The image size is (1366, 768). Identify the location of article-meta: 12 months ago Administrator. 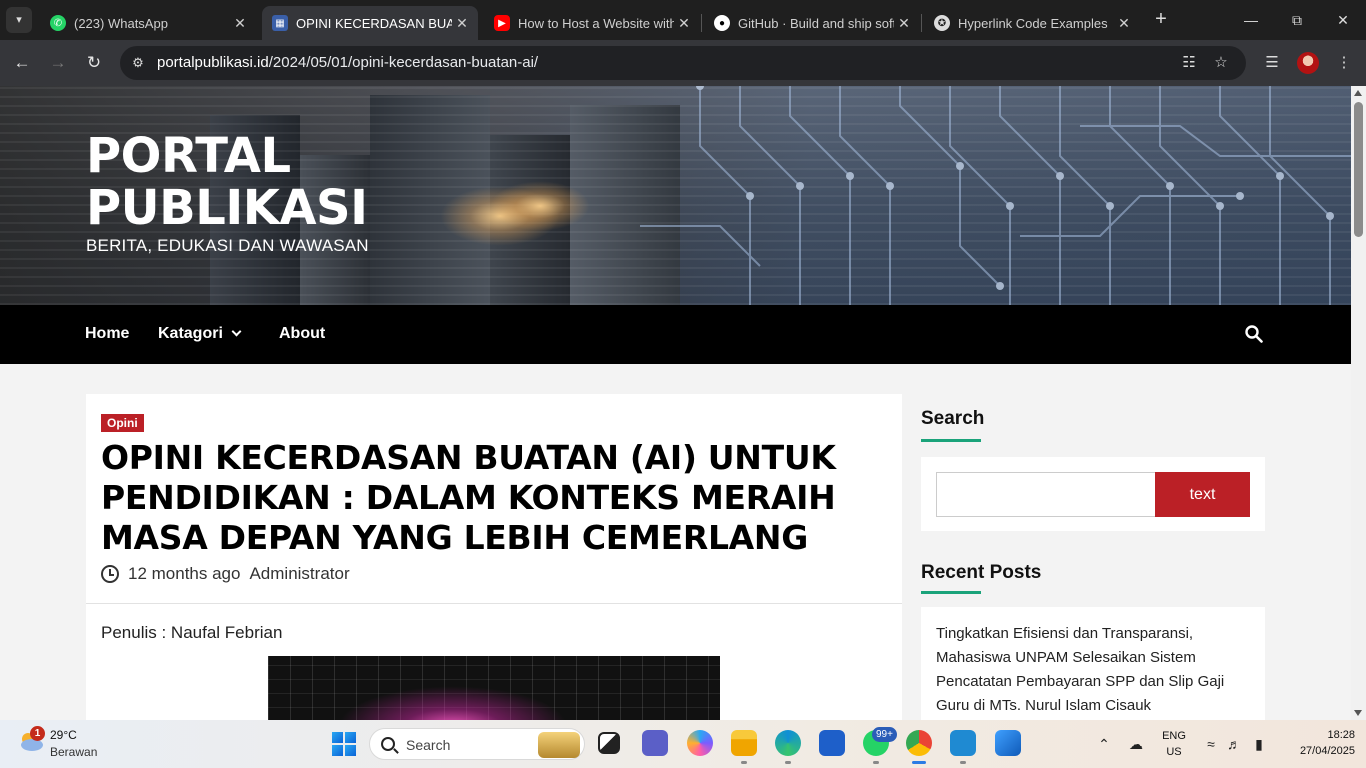
(225, 574).